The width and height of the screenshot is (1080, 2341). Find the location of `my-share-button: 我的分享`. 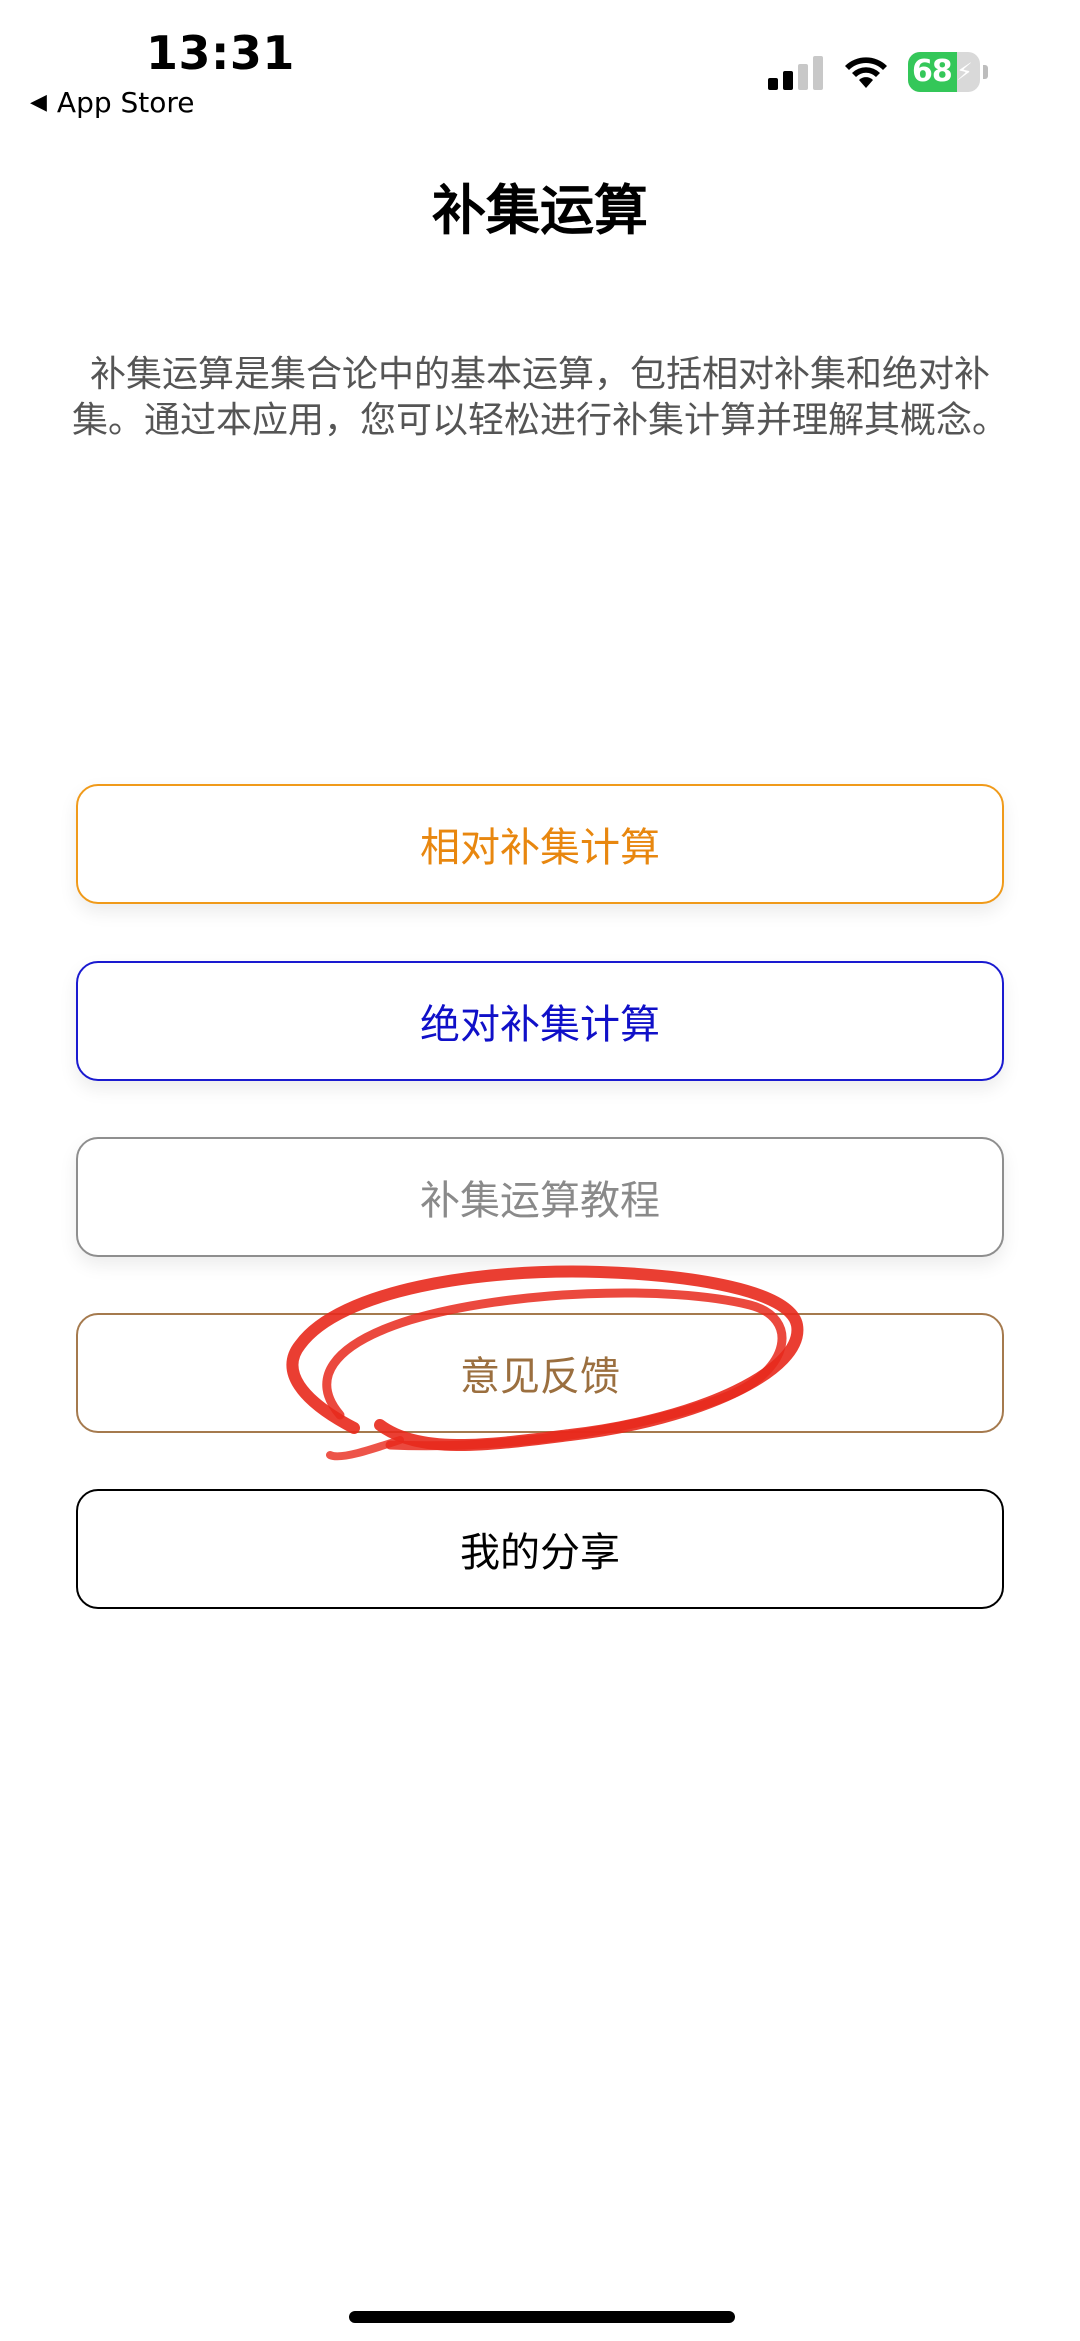

my-share-button: 我的分享 is located at coordinates (540, 1549).